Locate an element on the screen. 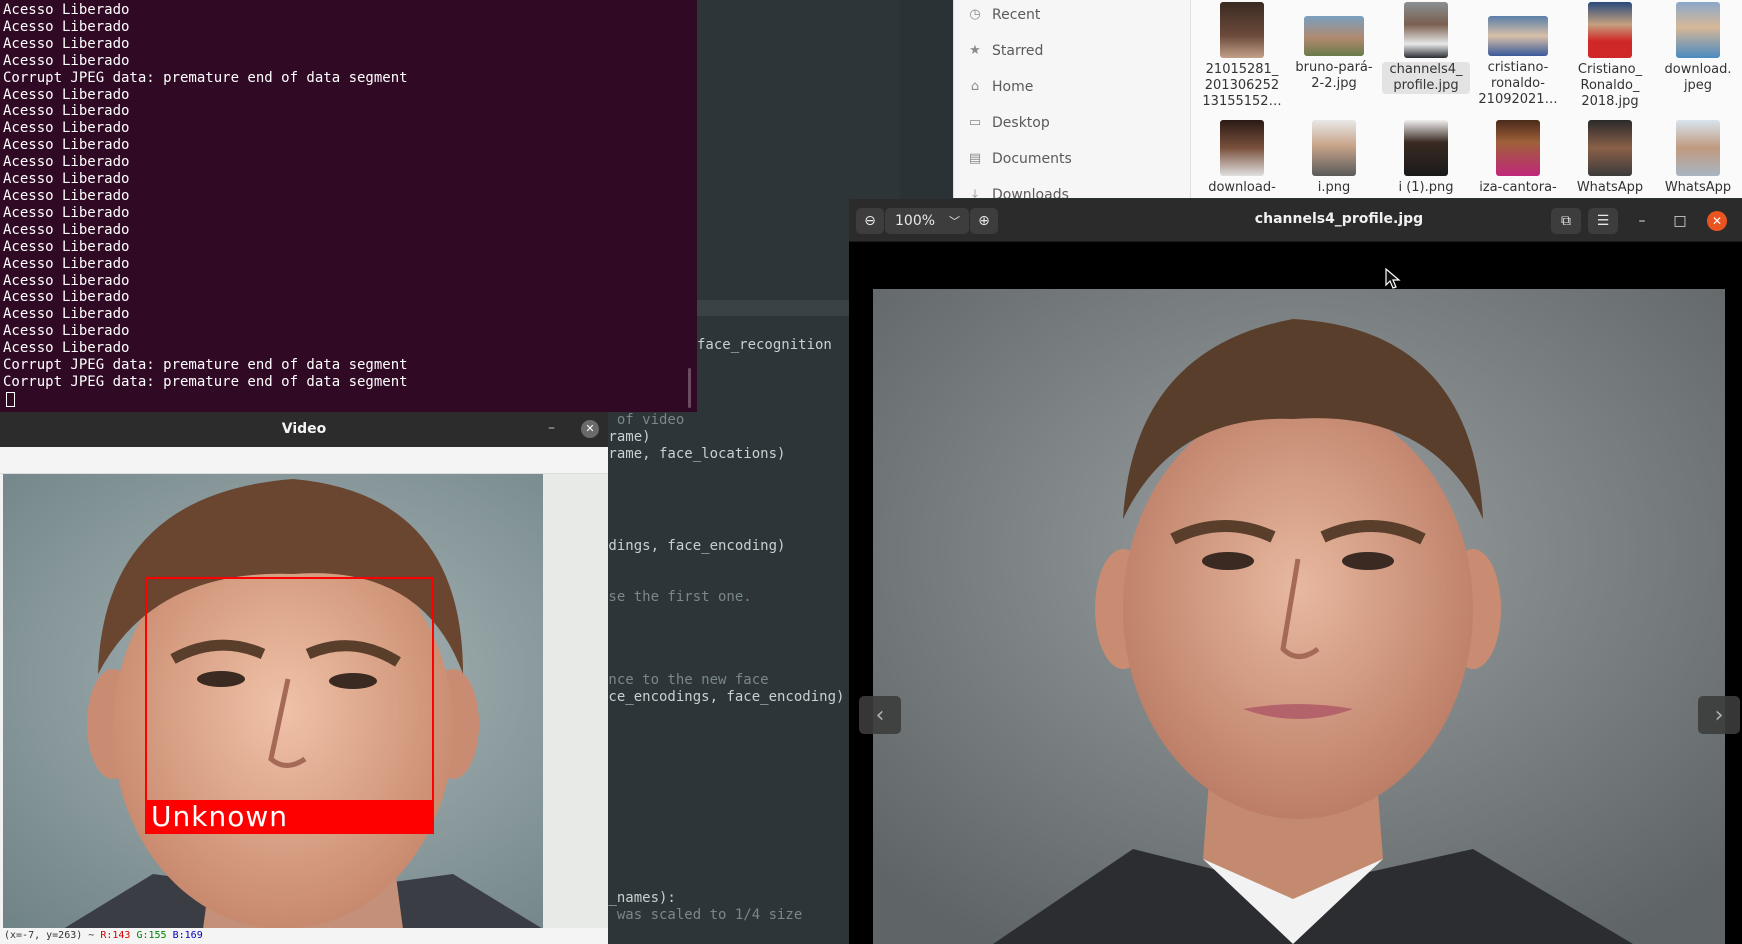  sidebar-item-home: ⌂ Home is located at coordinates (1000, 87).